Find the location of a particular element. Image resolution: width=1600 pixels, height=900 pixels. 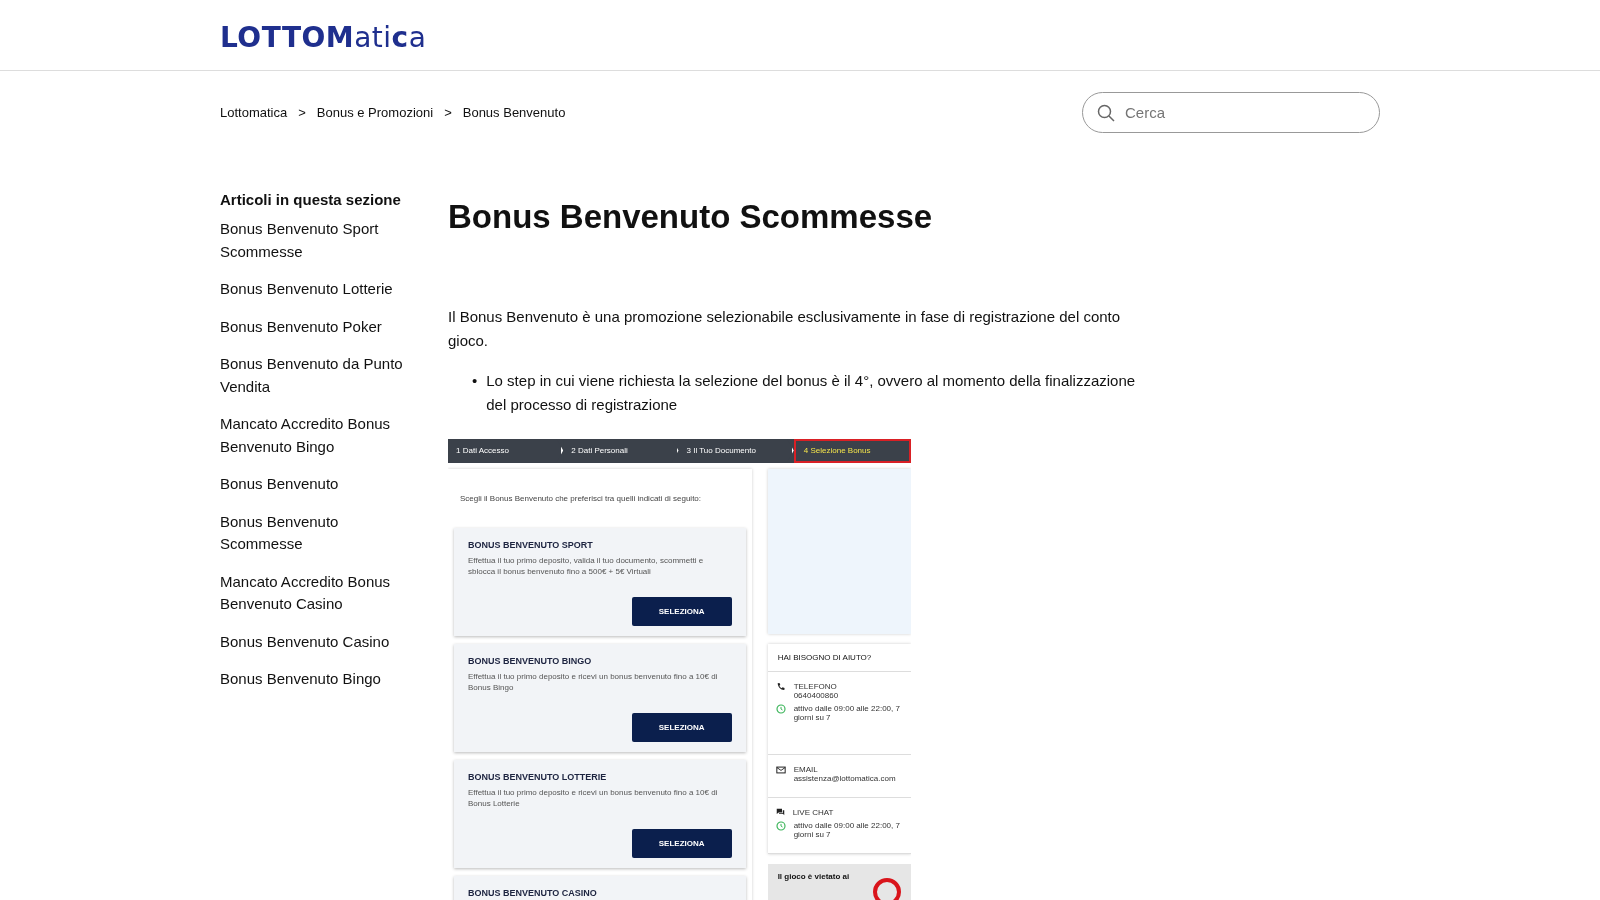

phone-icon is located at coordinates (780, 686).